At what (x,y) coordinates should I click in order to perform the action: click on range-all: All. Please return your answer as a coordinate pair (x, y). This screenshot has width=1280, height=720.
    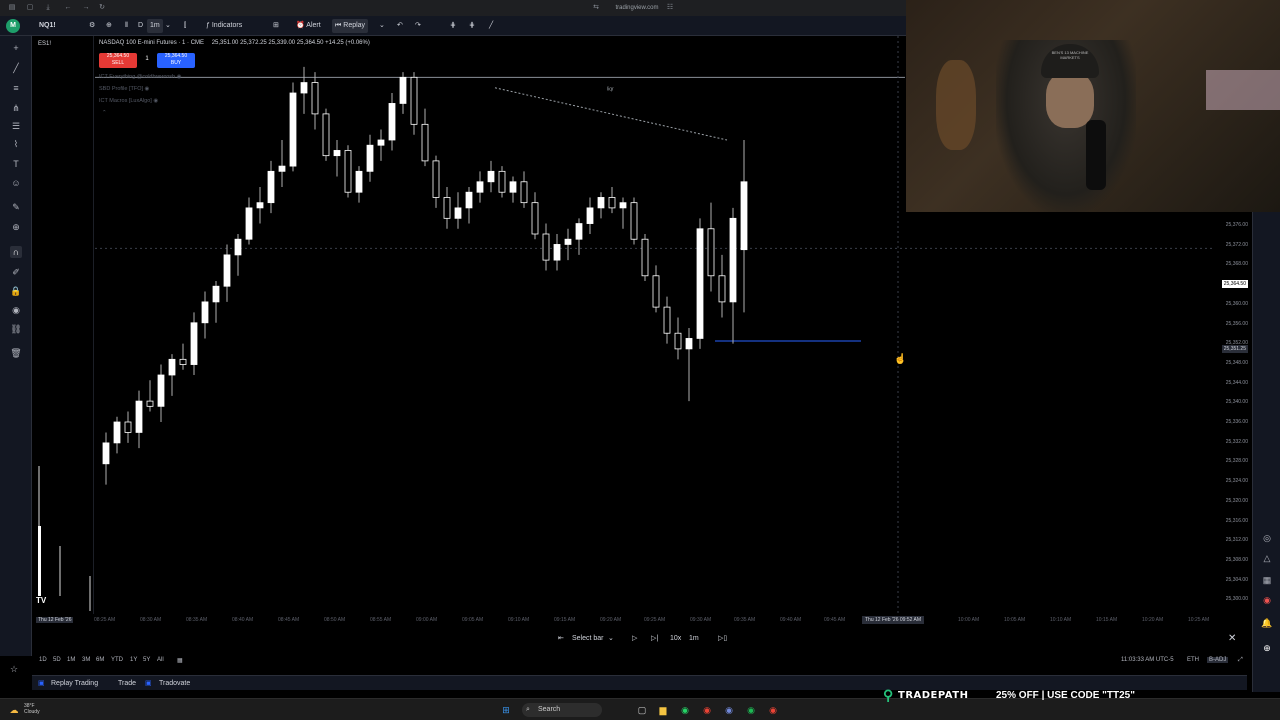
    Looking at the image, I should click on (160, 660).